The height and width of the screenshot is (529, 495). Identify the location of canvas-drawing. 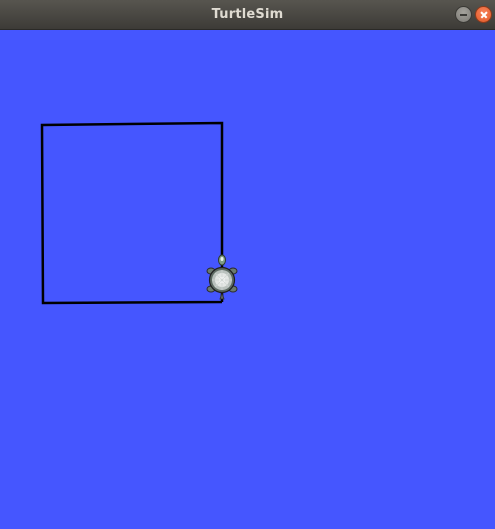
(139, 213).